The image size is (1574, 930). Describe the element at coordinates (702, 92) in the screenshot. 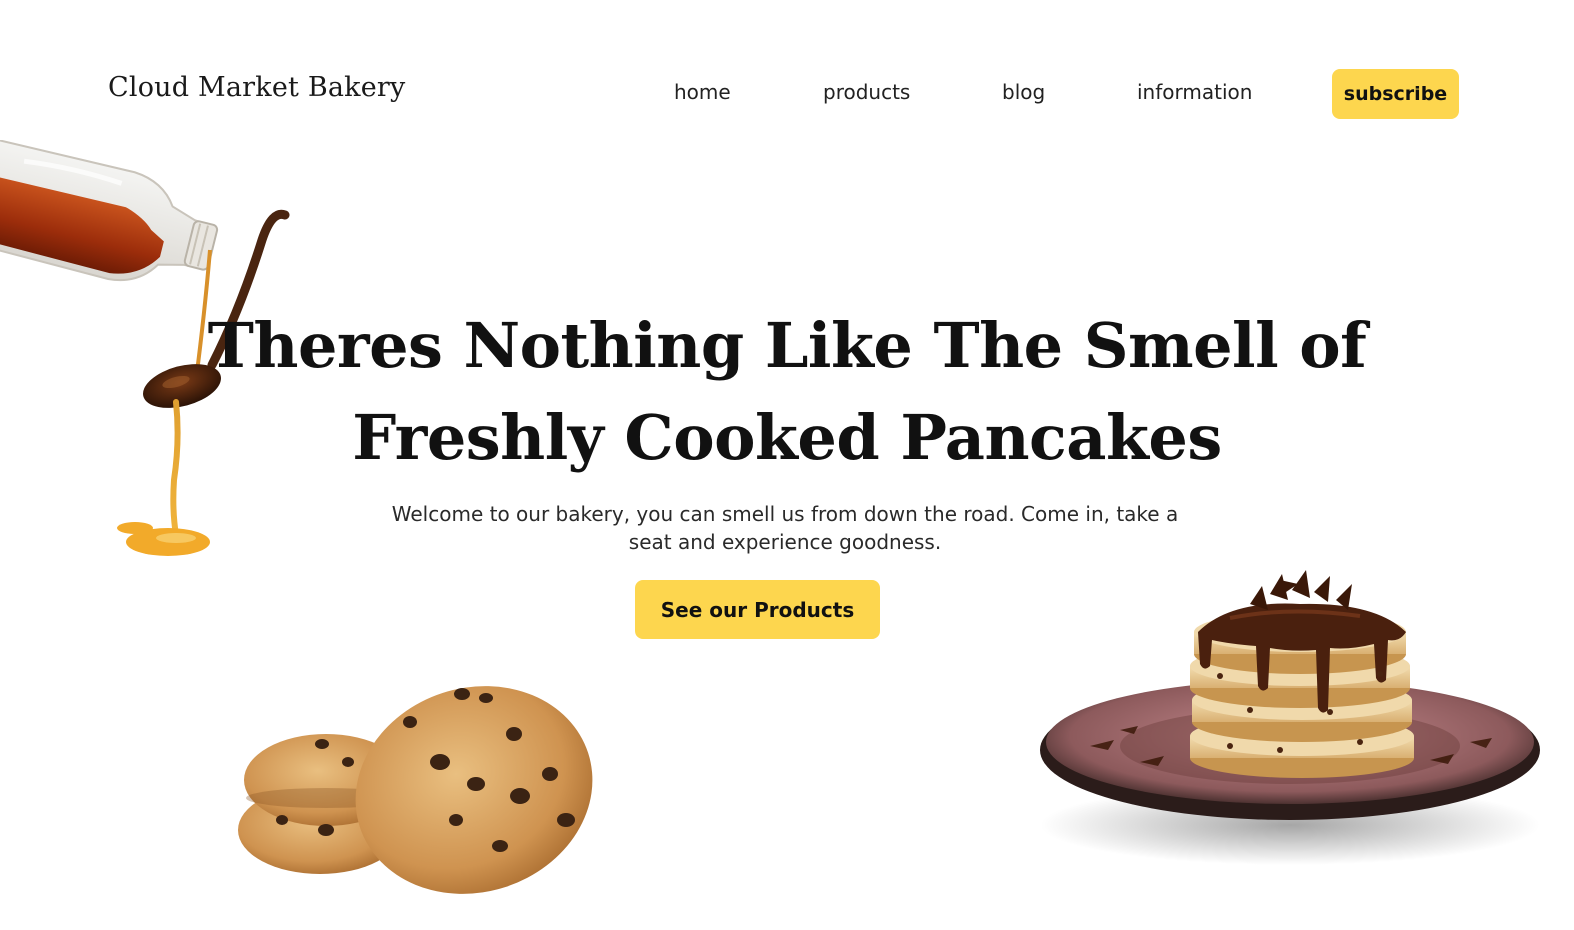

I see `nav-link-home: home` at that location.